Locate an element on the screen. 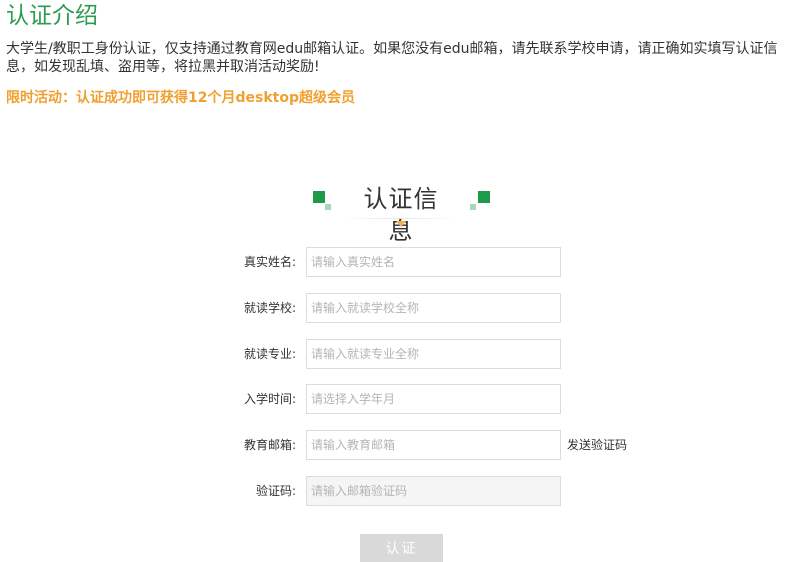 The width and height of the screenshot is (796, 562). school-input is located at coordinates (433, 308).